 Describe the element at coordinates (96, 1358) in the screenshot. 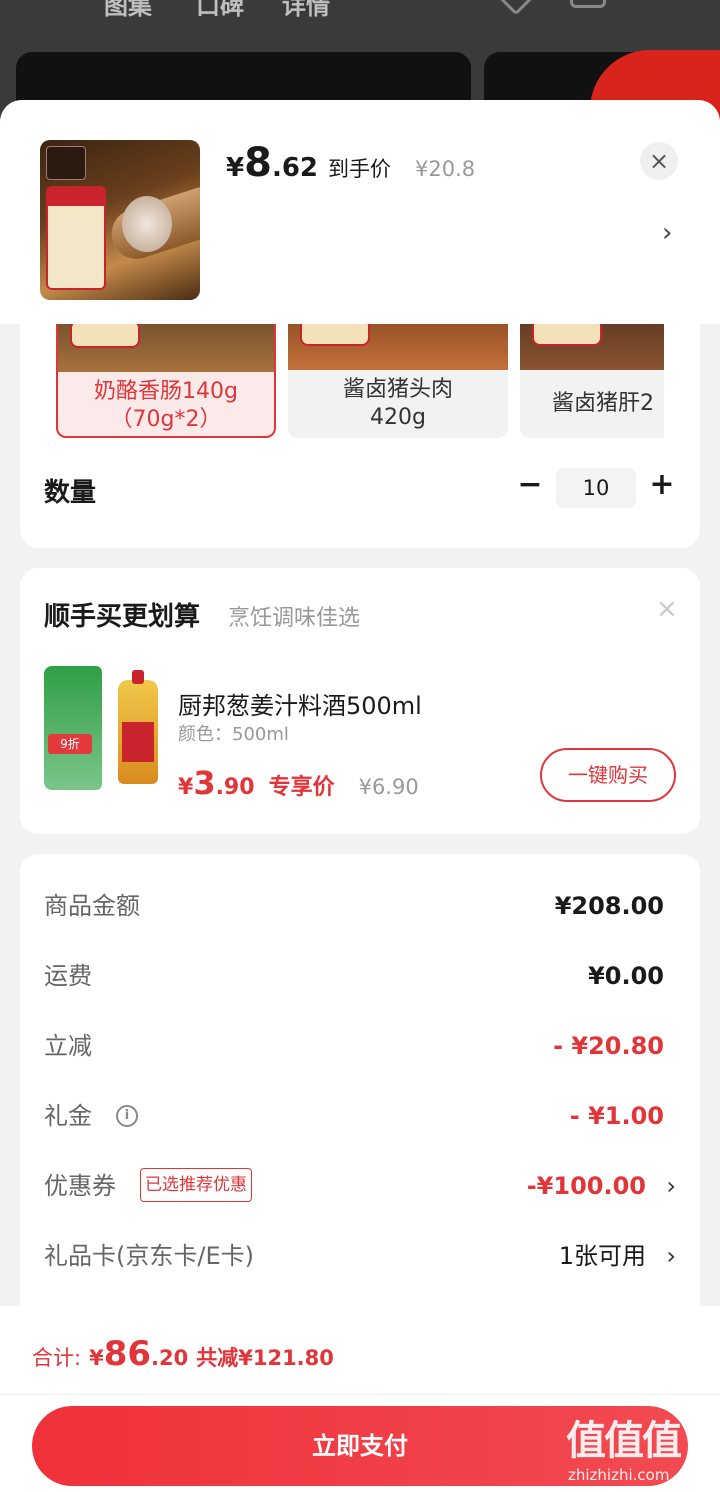

I see `total-currency: ¥` at that location.